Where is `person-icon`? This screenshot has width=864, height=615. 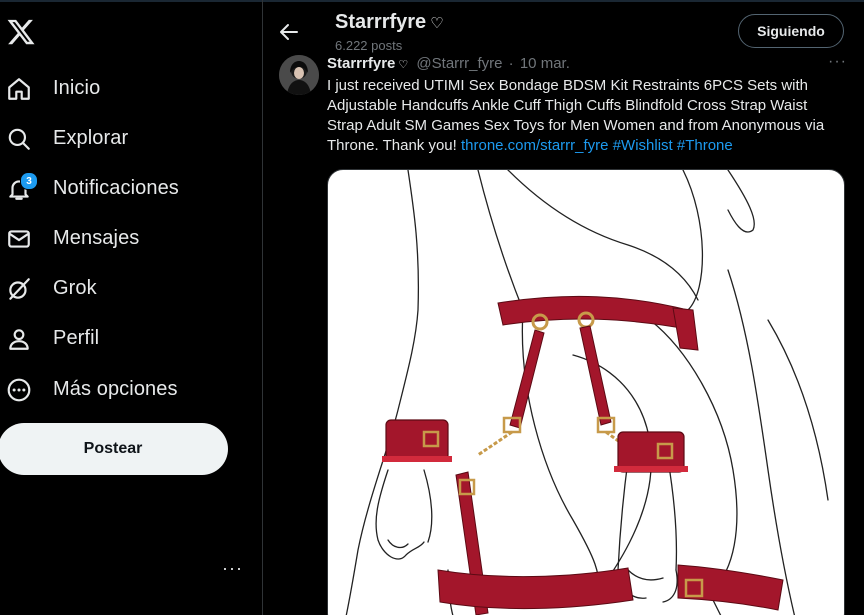 person-icon is located at coordinates (19, 339).